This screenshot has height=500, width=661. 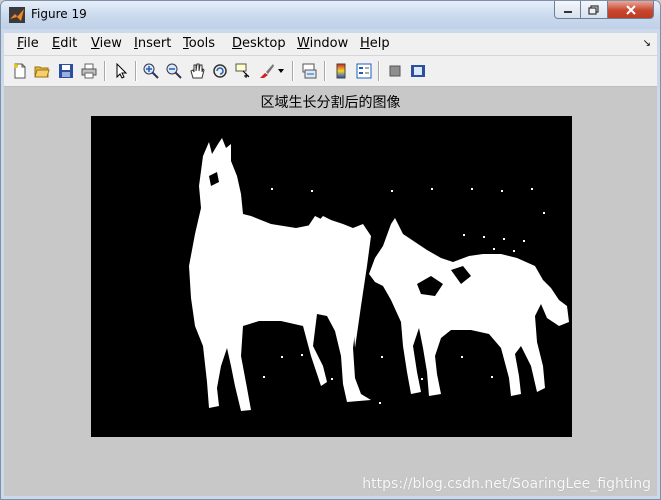 I want to click on menu-window: Window, so click(x=322, y=43).